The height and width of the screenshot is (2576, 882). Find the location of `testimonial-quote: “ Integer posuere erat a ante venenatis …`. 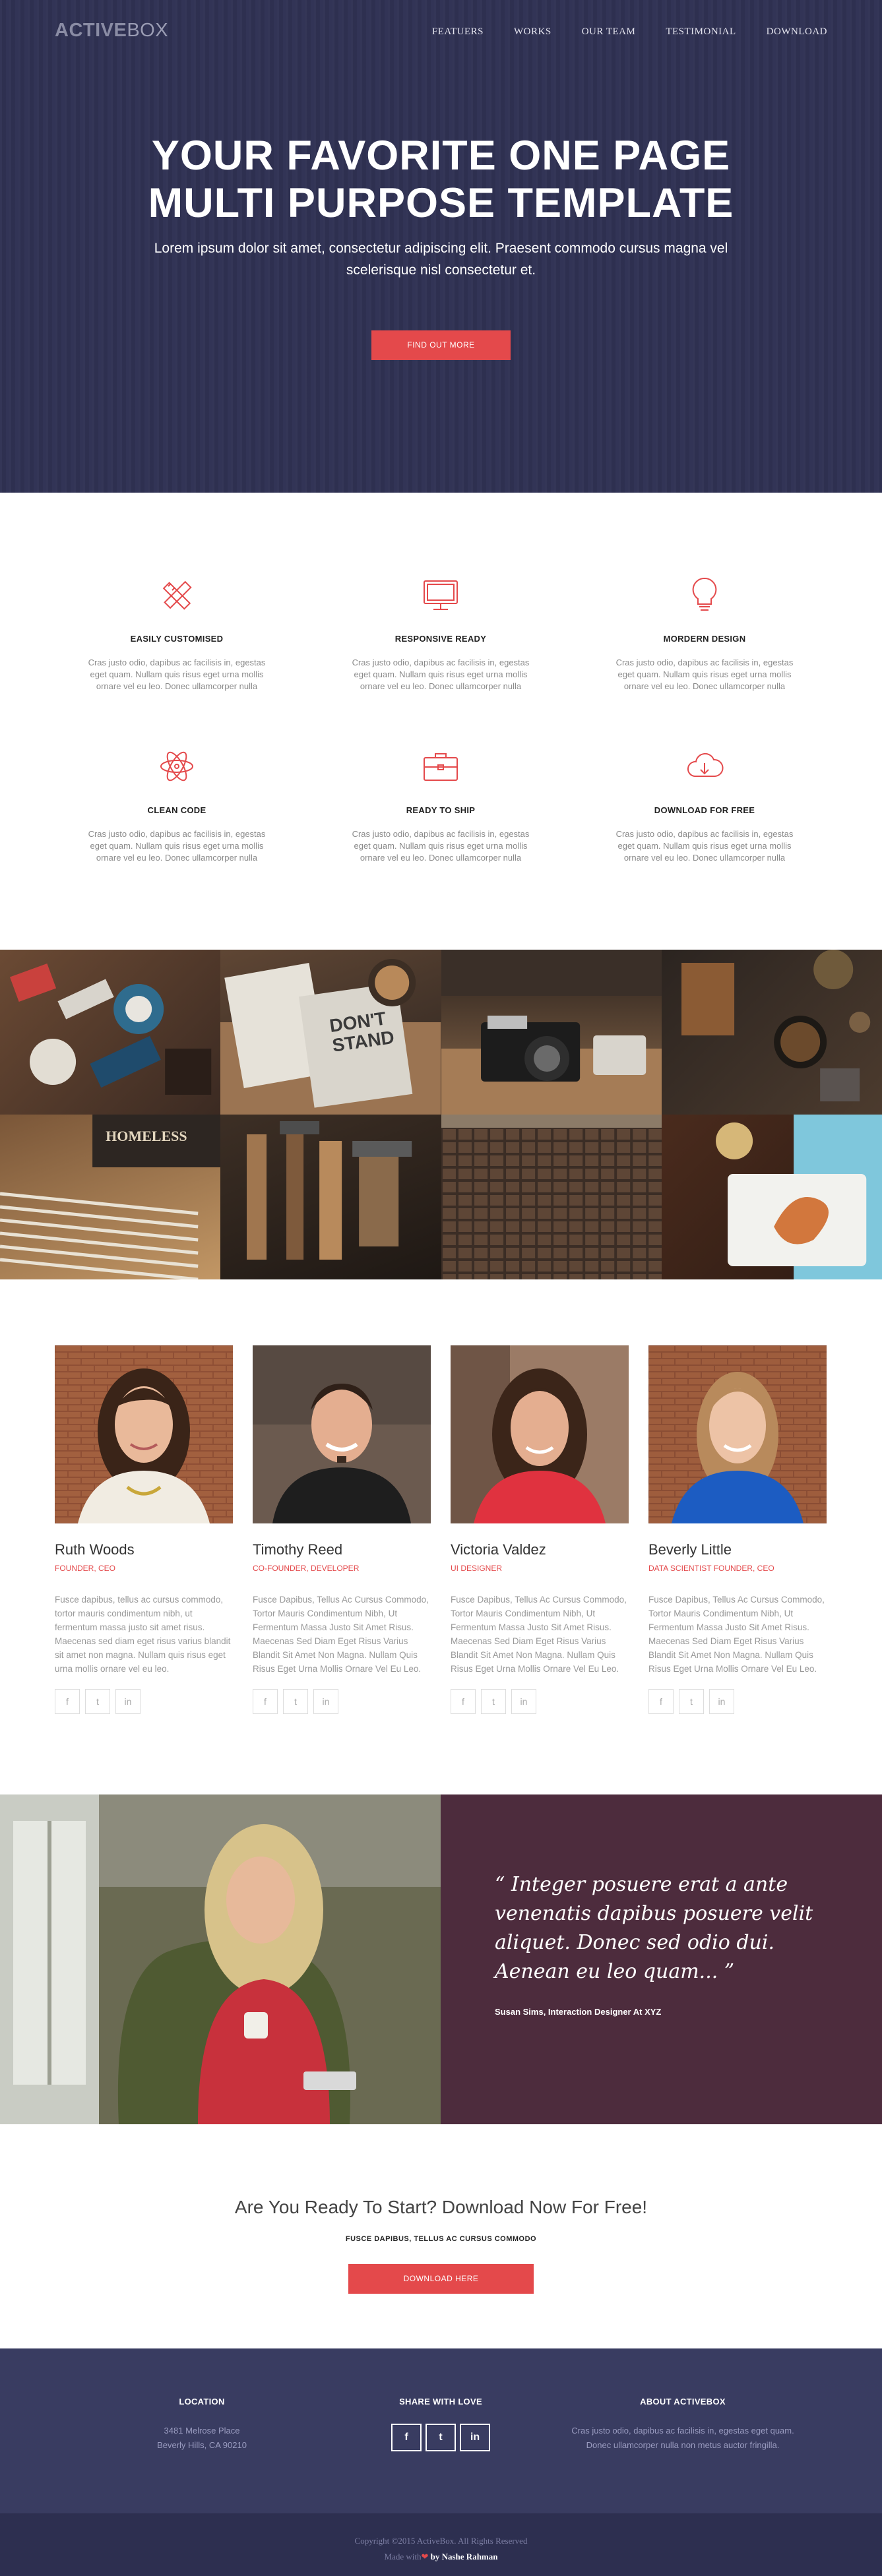

testimonial-quote: “ Integer posuere erat a ante venenatis … is located at coordinates (654, 1928).